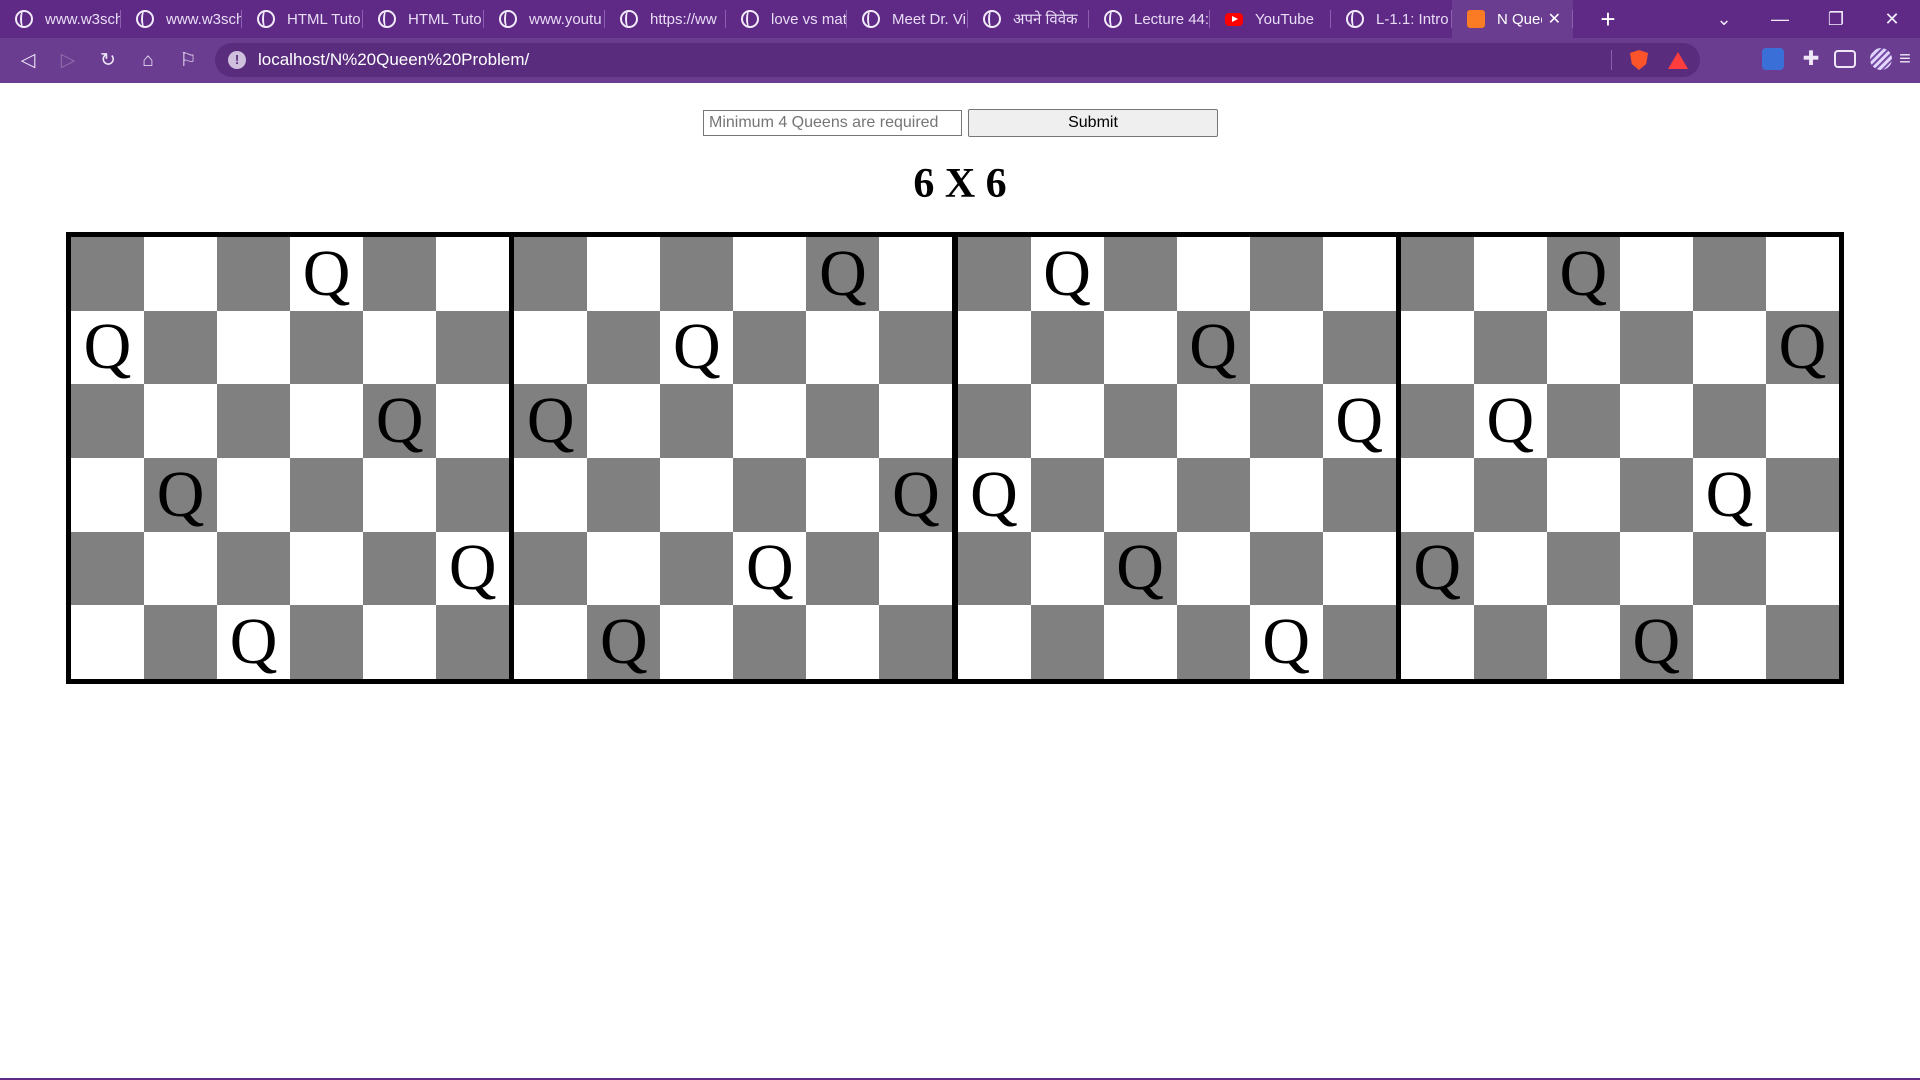  What do you see at coordinates (1780, 19) in the screenshot?
I see `minimize-icon: —` at bounding box center [1780, 19].